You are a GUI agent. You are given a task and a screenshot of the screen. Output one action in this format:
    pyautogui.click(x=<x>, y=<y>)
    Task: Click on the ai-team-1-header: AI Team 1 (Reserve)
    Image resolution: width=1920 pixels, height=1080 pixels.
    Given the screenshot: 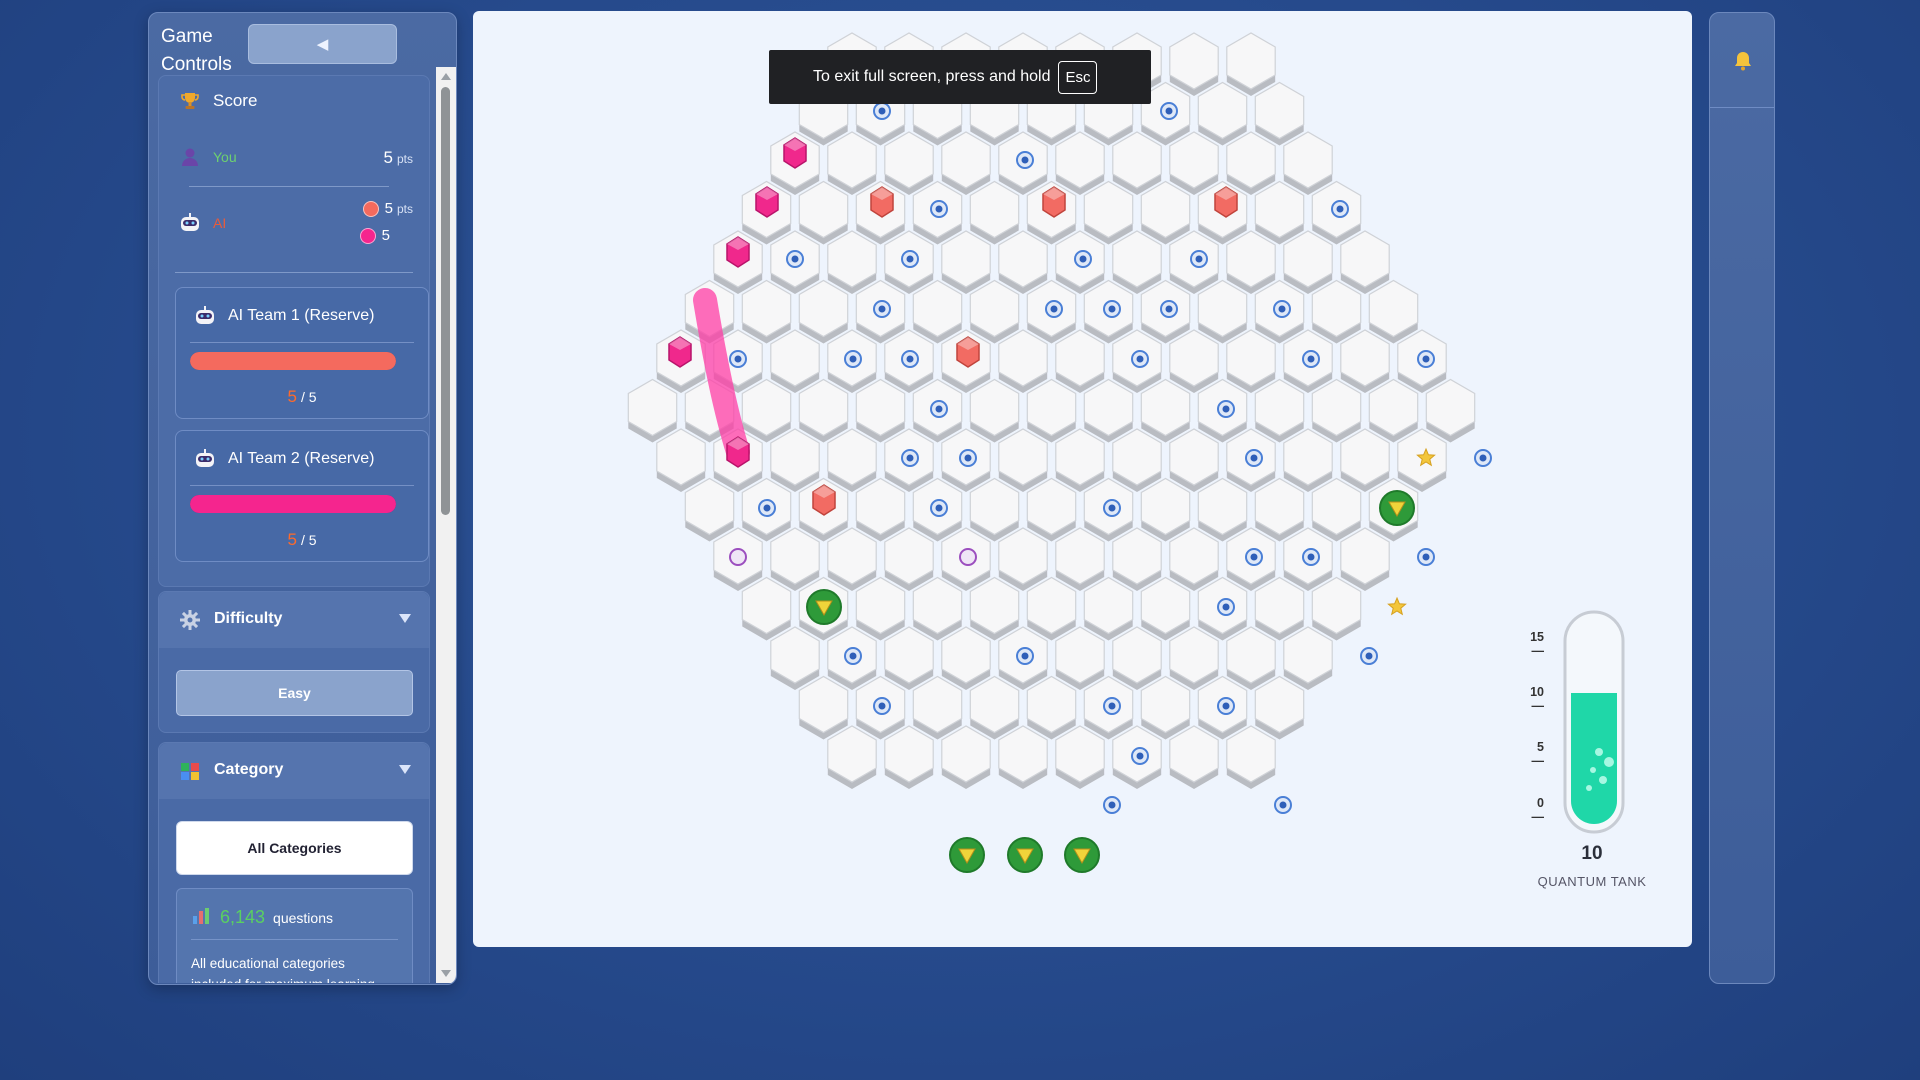 What is the action you would take?
    pyautogui.click(x=284, y=316)
    